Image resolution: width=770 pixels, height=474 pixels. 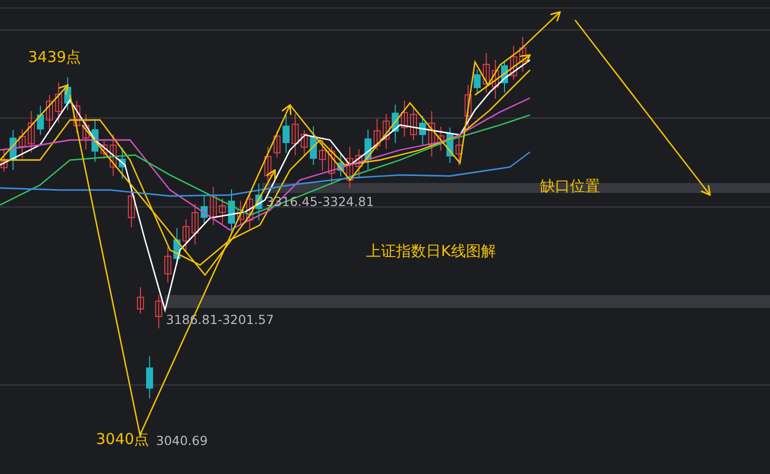 I want to click on chart-annotation: 缺口位置, so click(x=570, y=186).